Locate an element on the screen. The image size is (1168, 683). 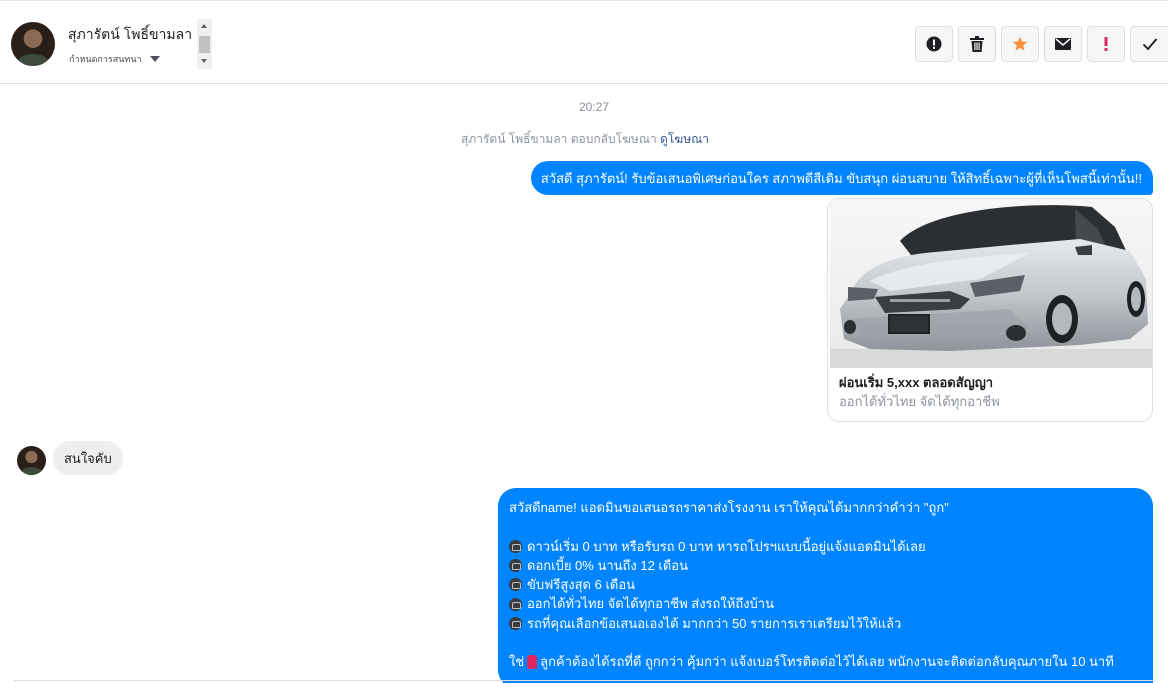
header-scrollbar is located at coordinates (204, 44).